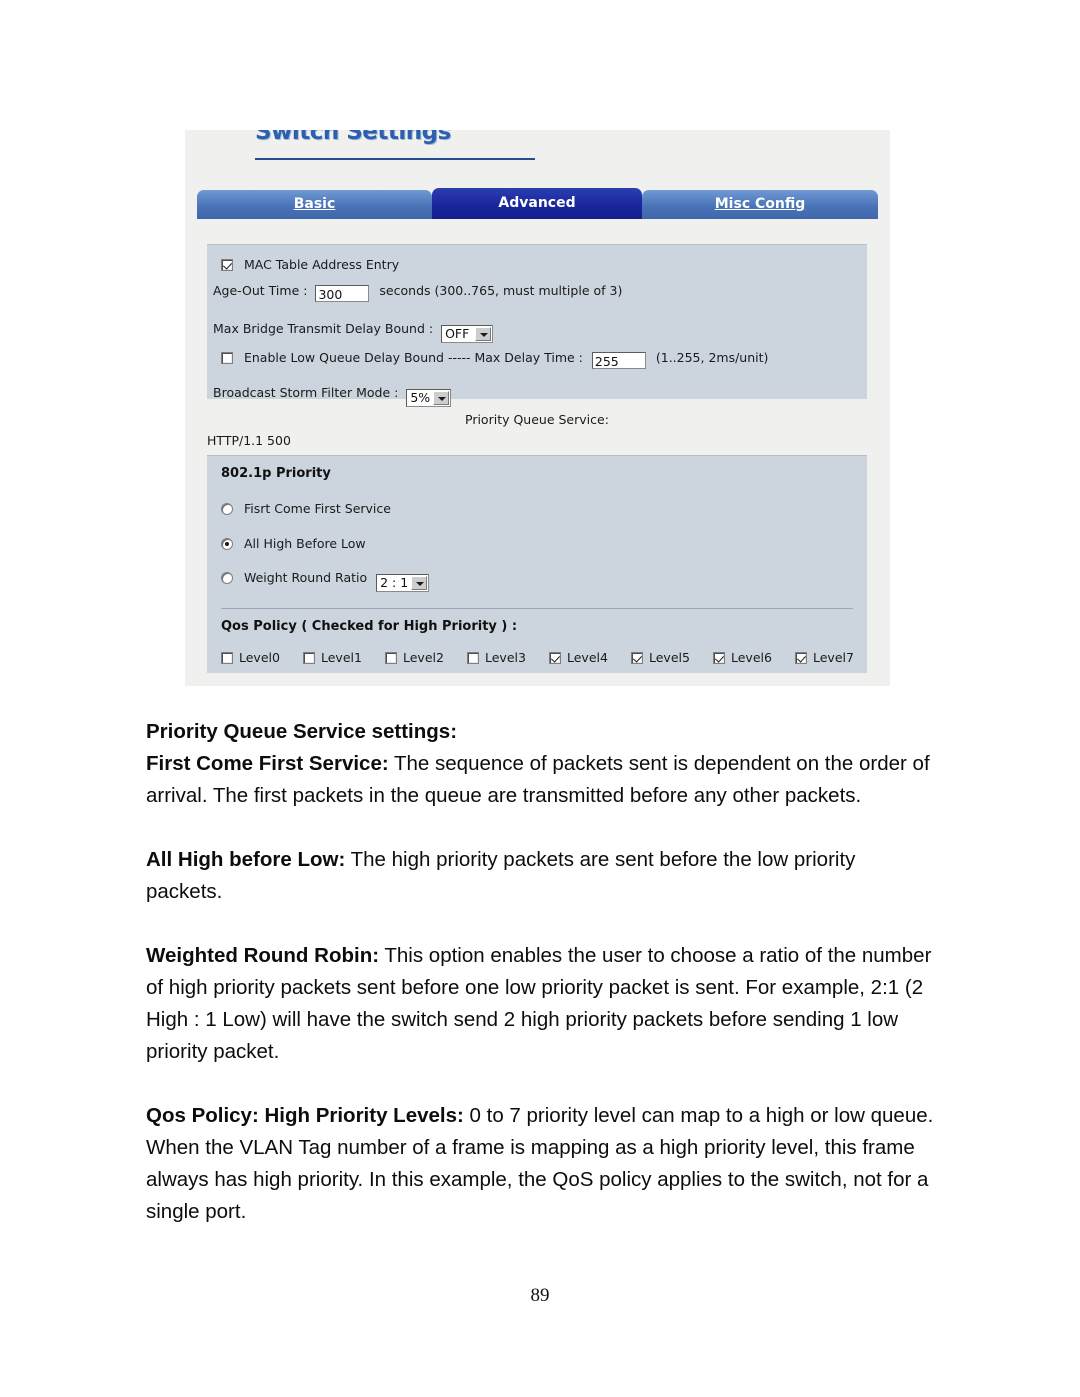 The height and width of the screenshot is (1397, 1080). What do you see at coordinates (249, 440) in the screenshot?
I see `http-status-text: HTTP/1.1 500` at bounding box center [249, 440].